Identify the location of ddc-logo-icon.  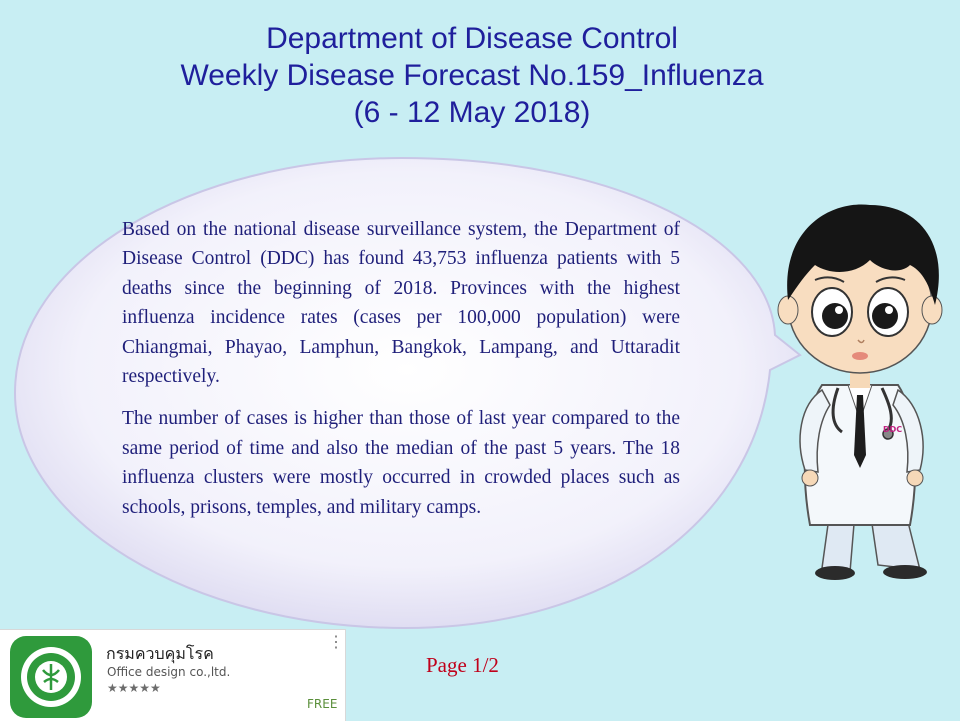
(51, 677).